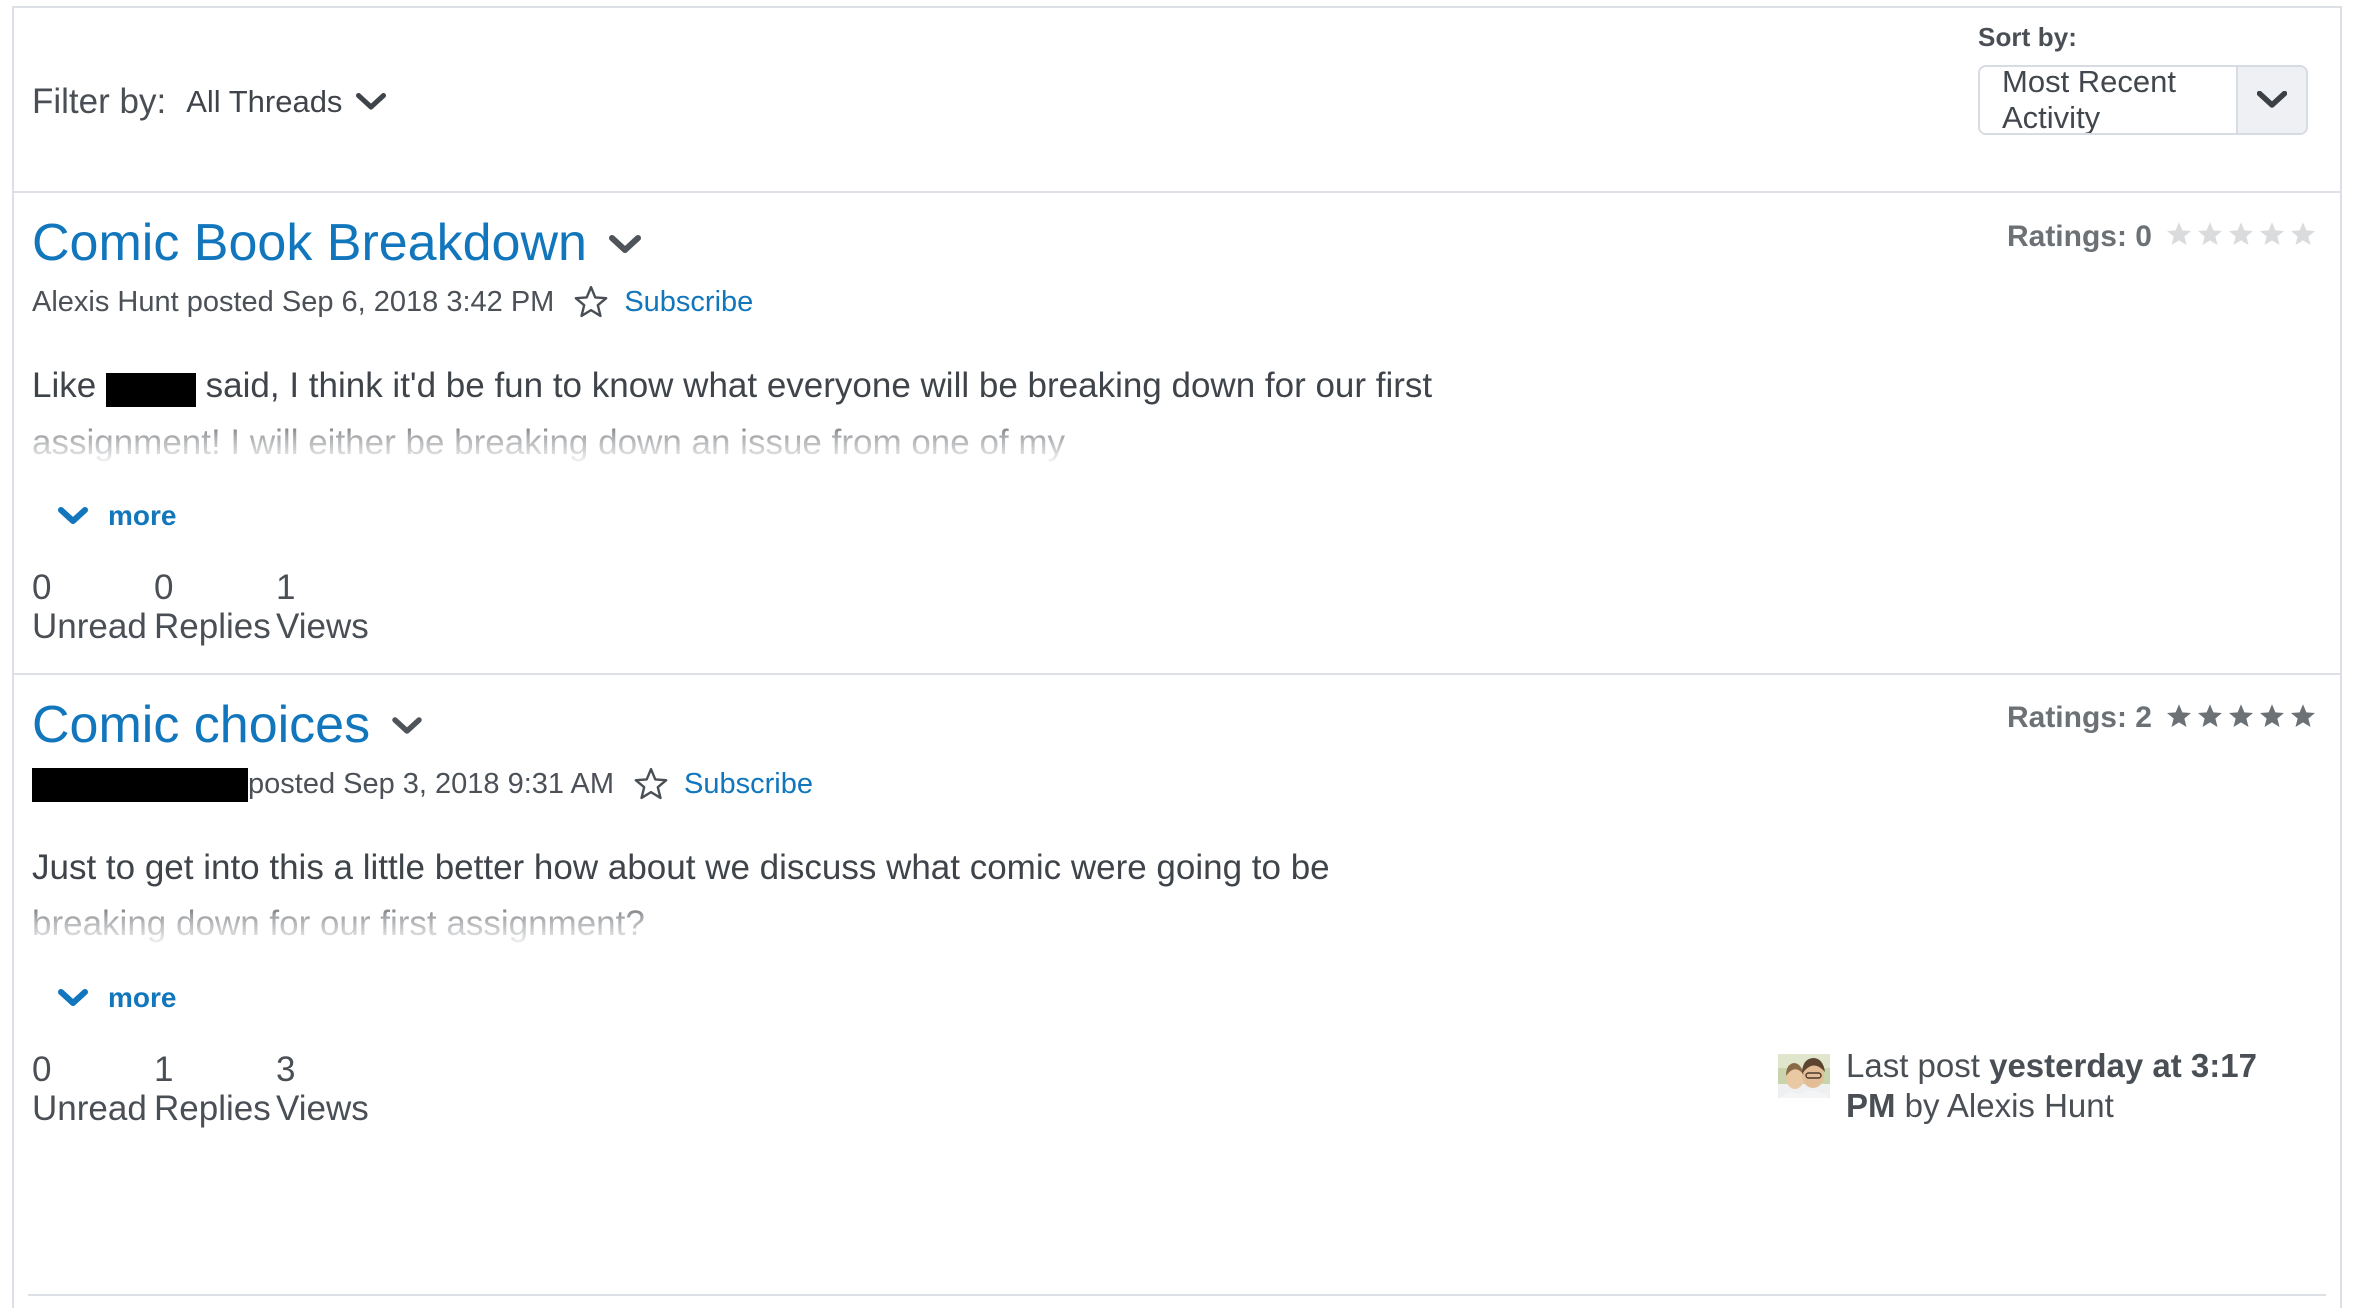 Image resolution: width=2366 pixels, height=1314 pixels. I want to click on redacted-name-block, so click(150, 389).